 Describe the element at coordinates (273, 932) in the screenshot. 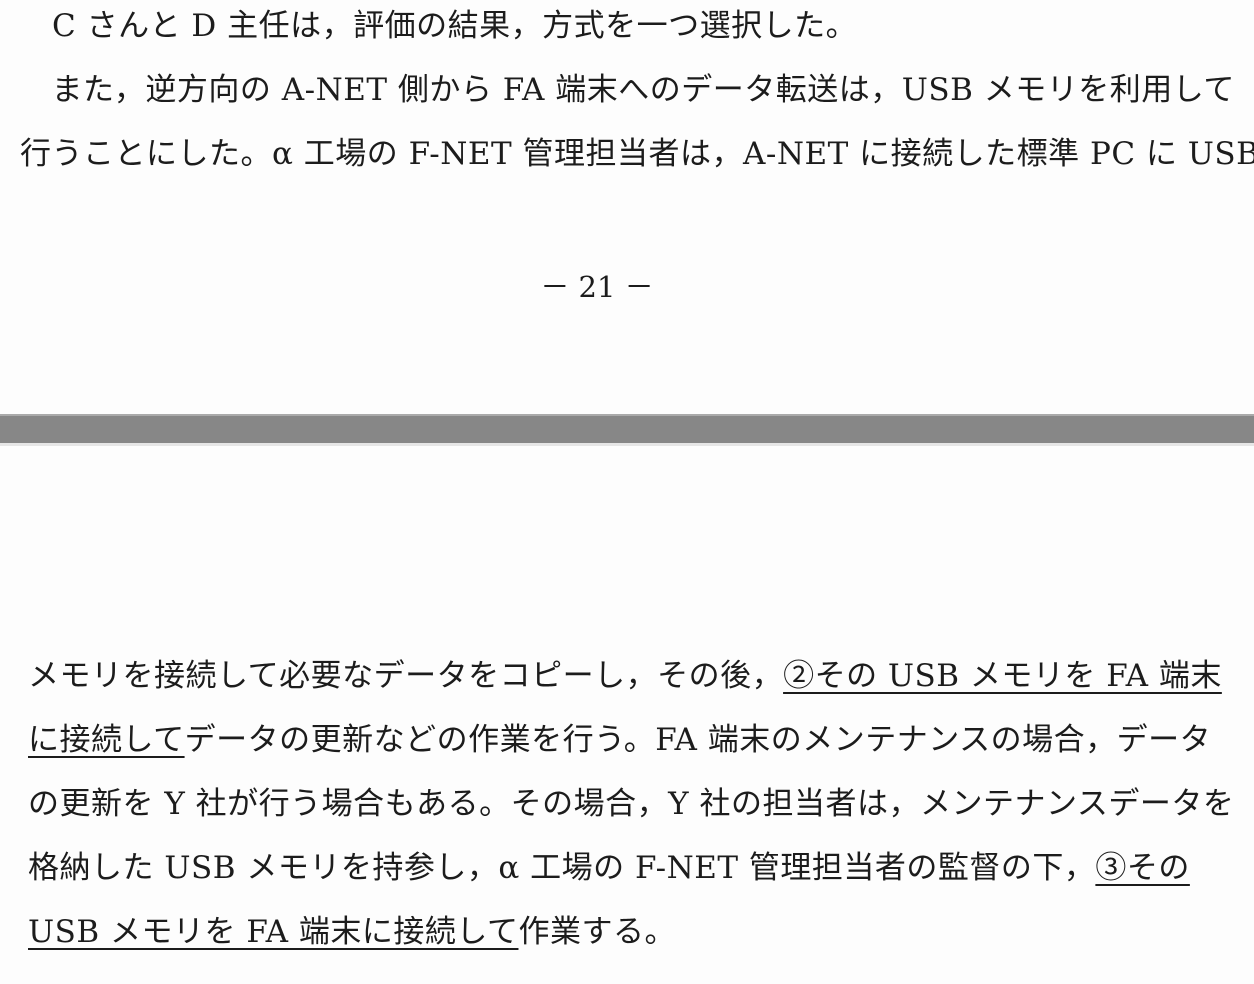

I see `underlined-phrase-3-cont: USB メモリを FA 端末に接続して` at that location.